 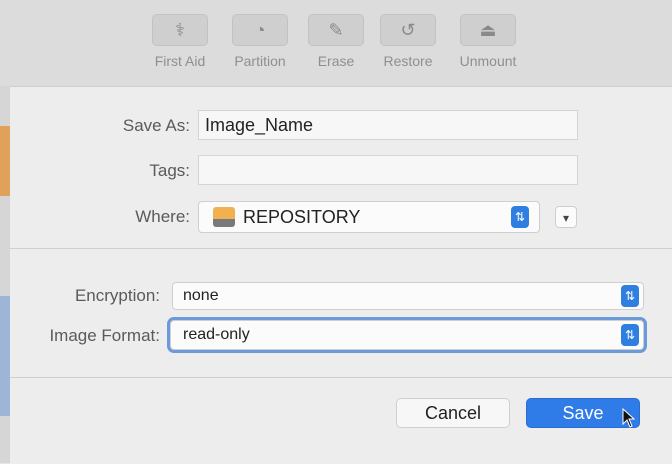 What do you see at coordinates (5, 274) in the screenshot?
I see `background-sidebar` at bounding box center [5, 274].